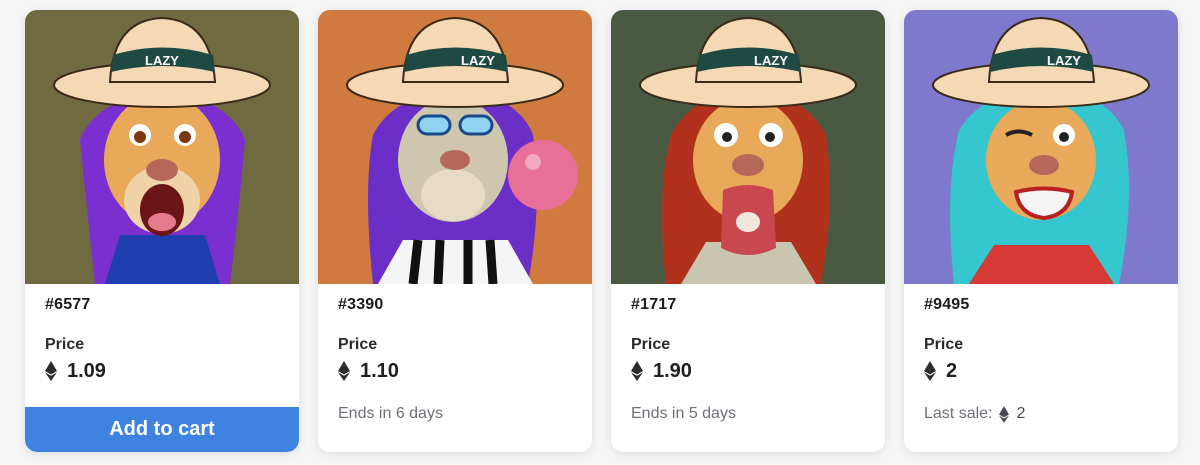 The height and width of the screenshot is (465, 1200). What do you see at coordinates (379, 370) in the screenshot?
I see `price-value: 1.10` at bounding box center [379, 370].